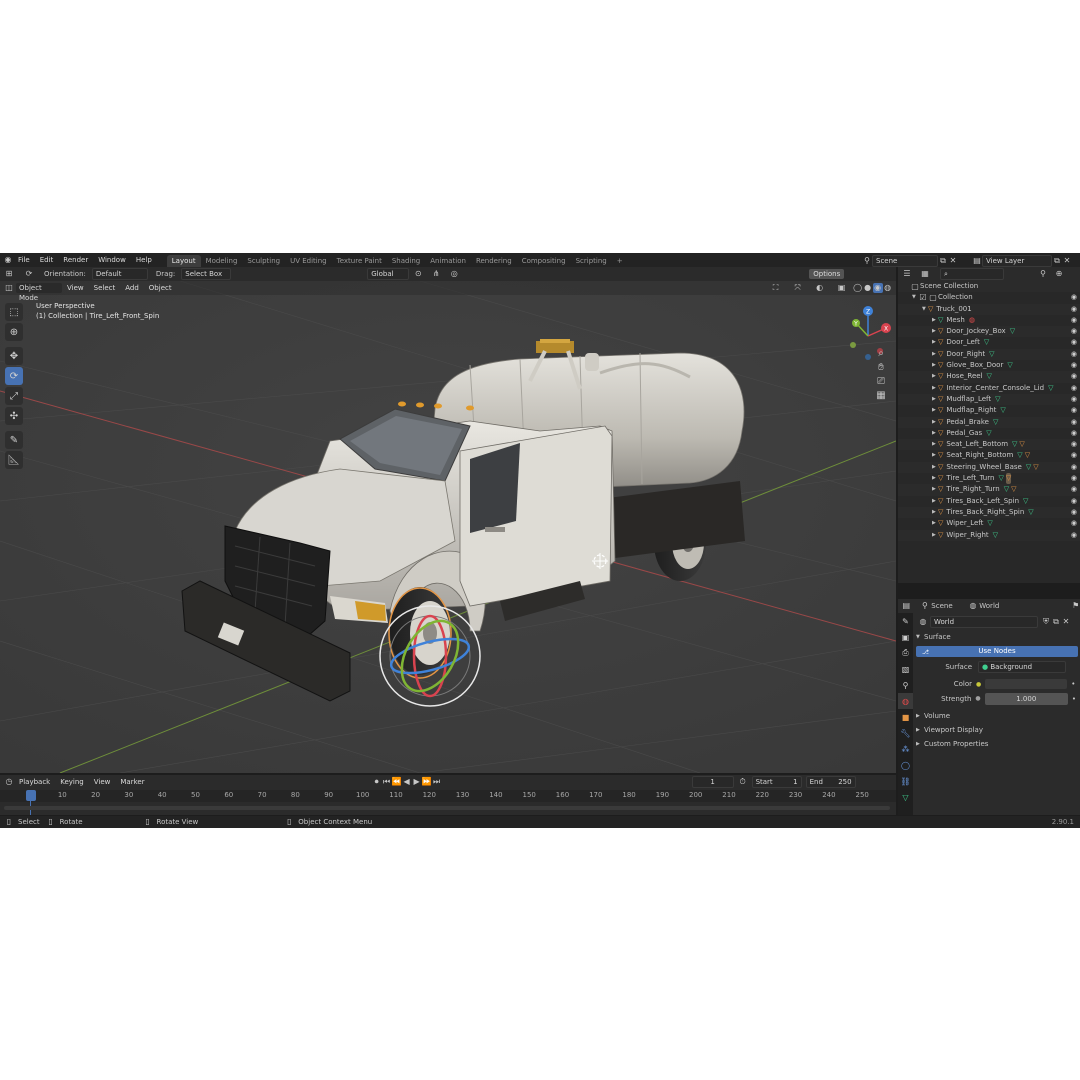  I want to click on timeline-menu-playback: Playback, so click(34, 782).